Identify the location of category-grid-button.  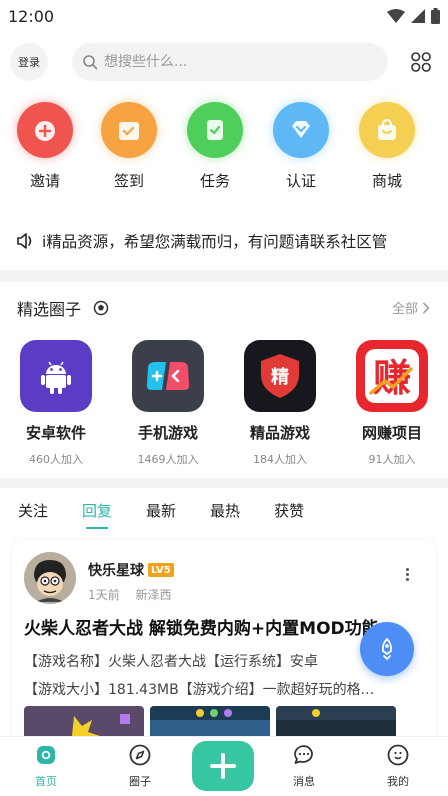
(421, 62).